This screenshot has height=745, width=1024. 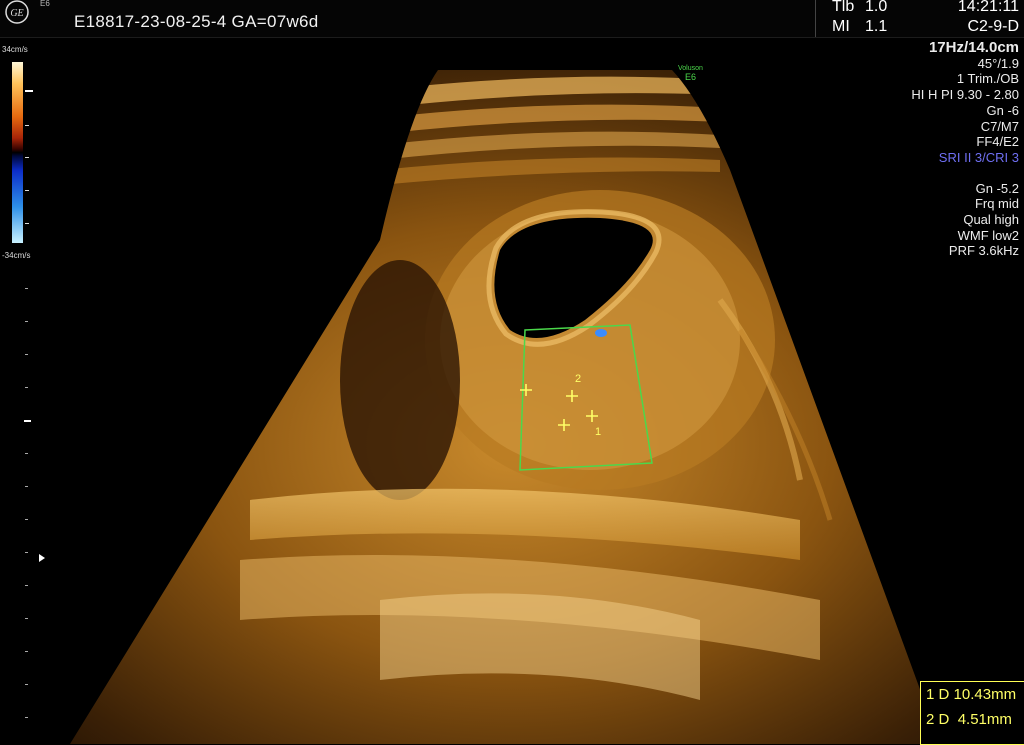 I want to click on measurement-results: 1 D 10.43mm 2 D 4.51mm, so click(x=972, y=713).